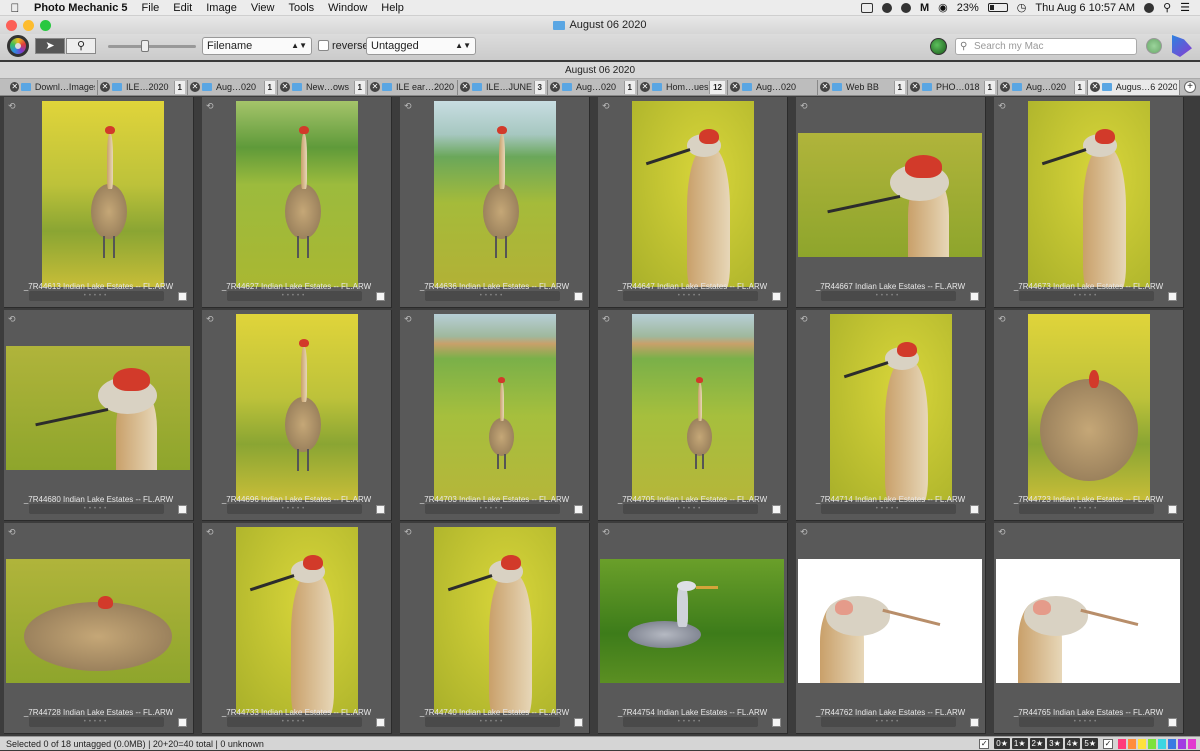 The height and width of the screenshot is (751, 1200). Describe the element at coordinates (413, 87) in the screenshot. I see `folder-tab: ✕ ILE ear…2020` at that location.